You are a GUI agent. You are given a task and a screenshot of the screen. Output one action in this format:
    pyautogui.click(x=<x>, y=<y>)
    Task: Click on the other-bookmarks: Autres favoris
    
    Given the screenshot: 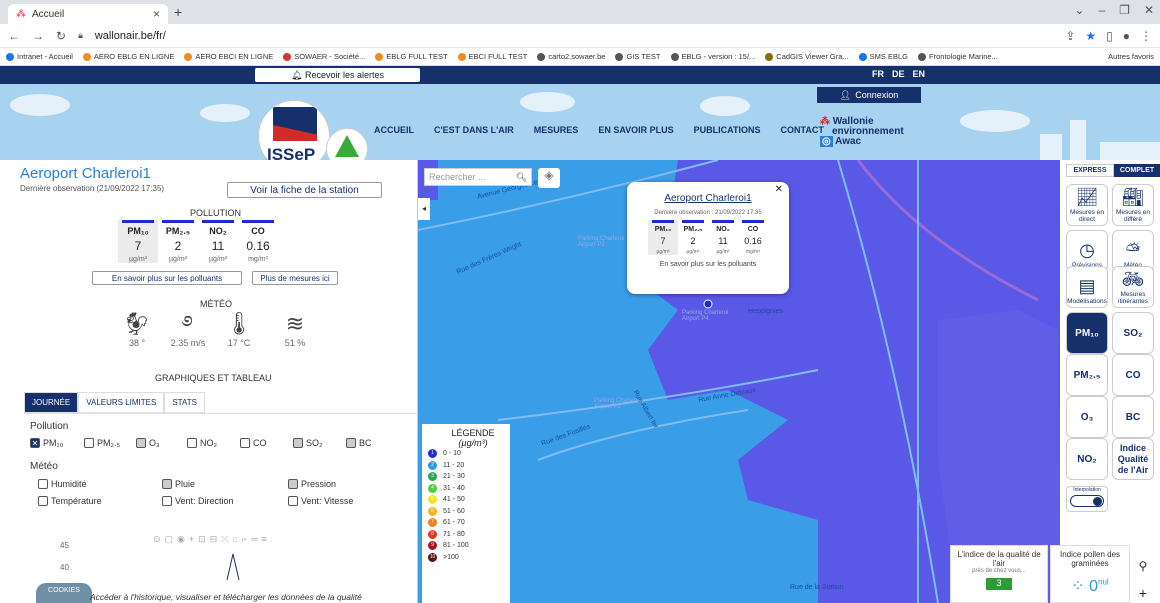 What is the action you would take?
    pyautogui.click(x=1131, y=56)
    